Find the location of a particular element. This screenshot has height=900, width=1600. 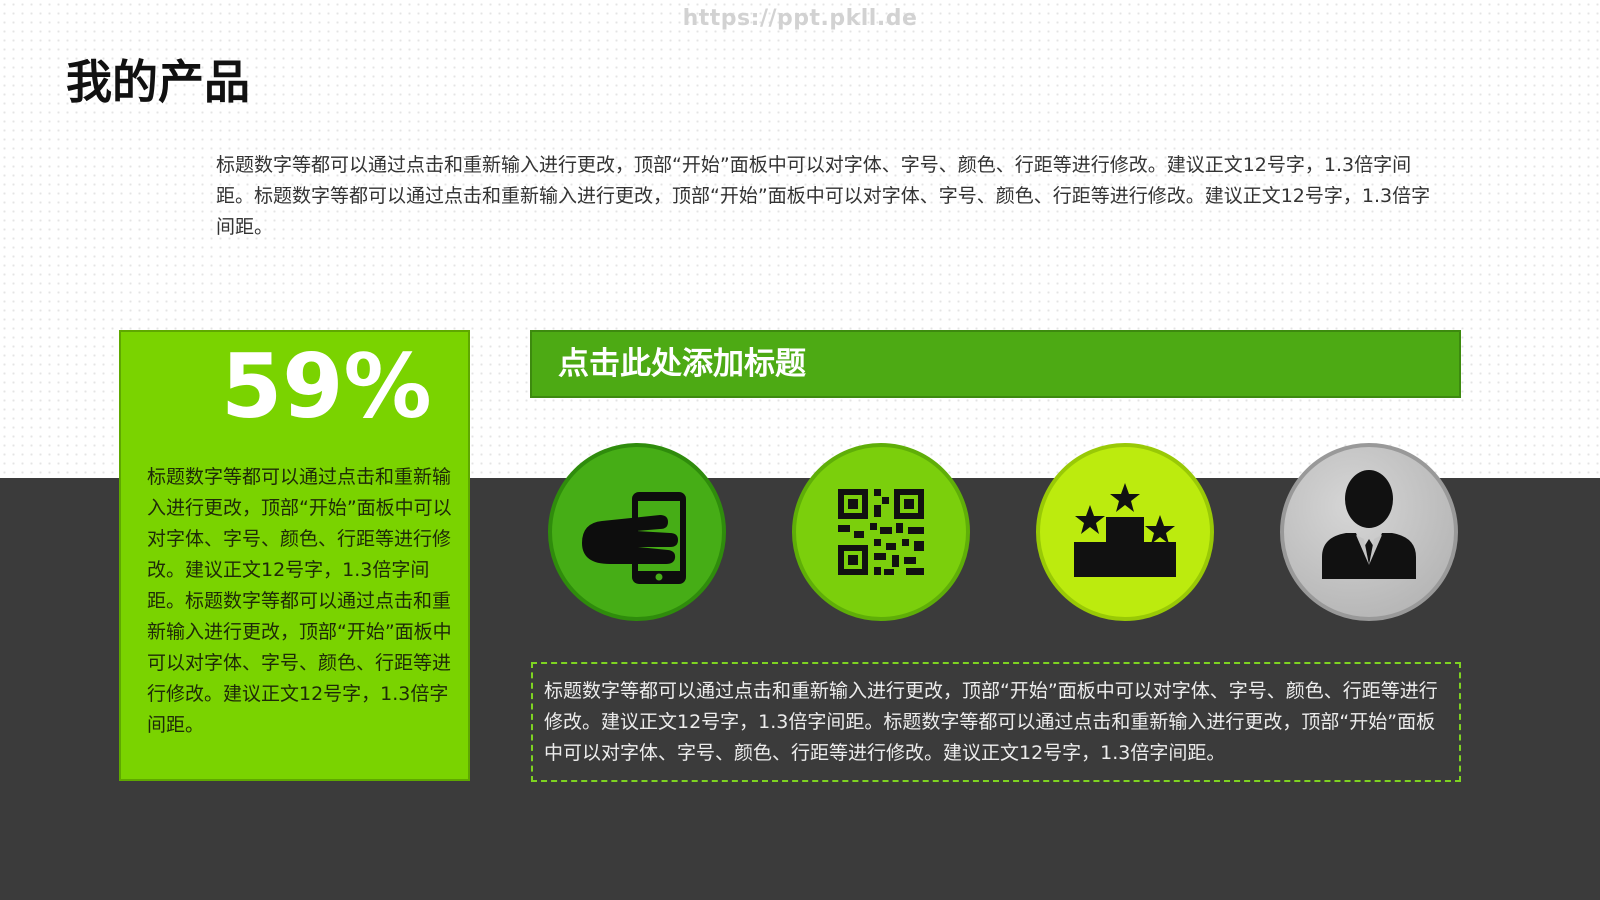

banner-title: 点击此处添加标题 is located at coordinates (682, 364).